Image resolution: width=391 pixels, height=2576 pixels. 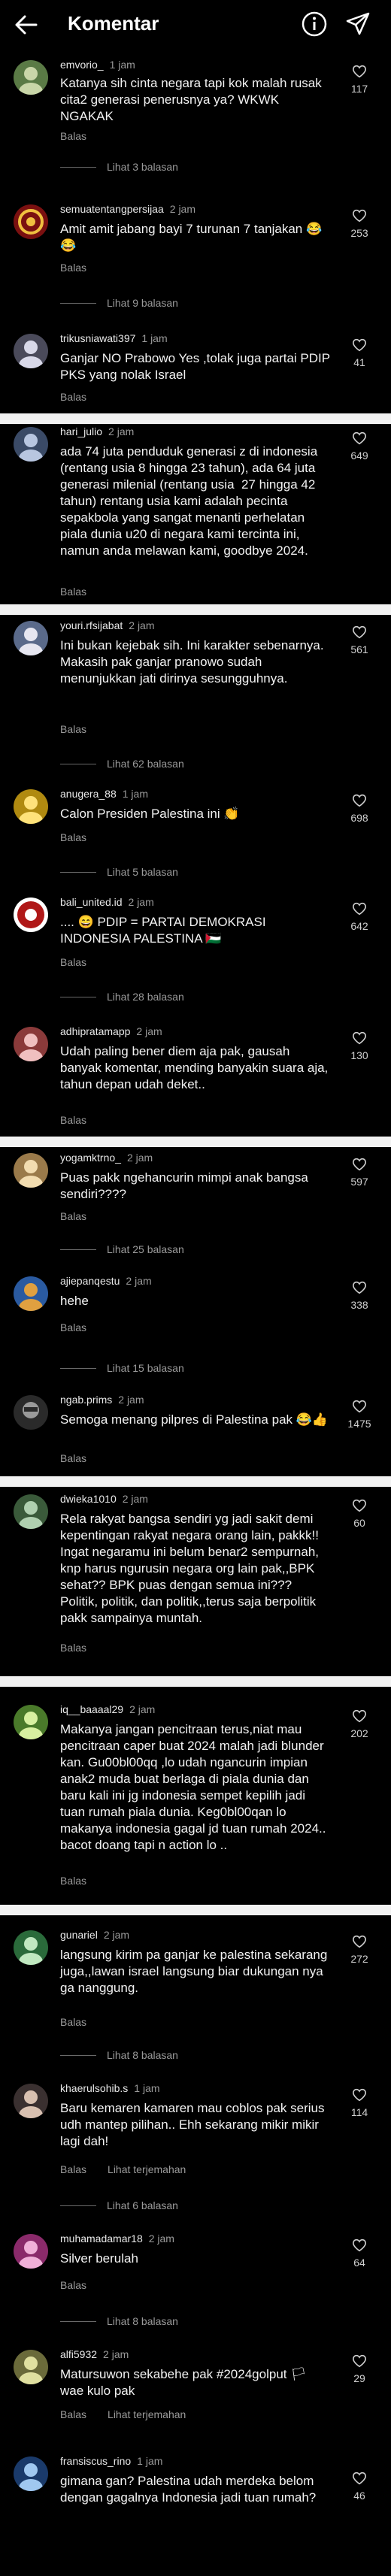 I want to click on view-replies-label: Lihat 15 balasan, so click(x=145, y=1368).